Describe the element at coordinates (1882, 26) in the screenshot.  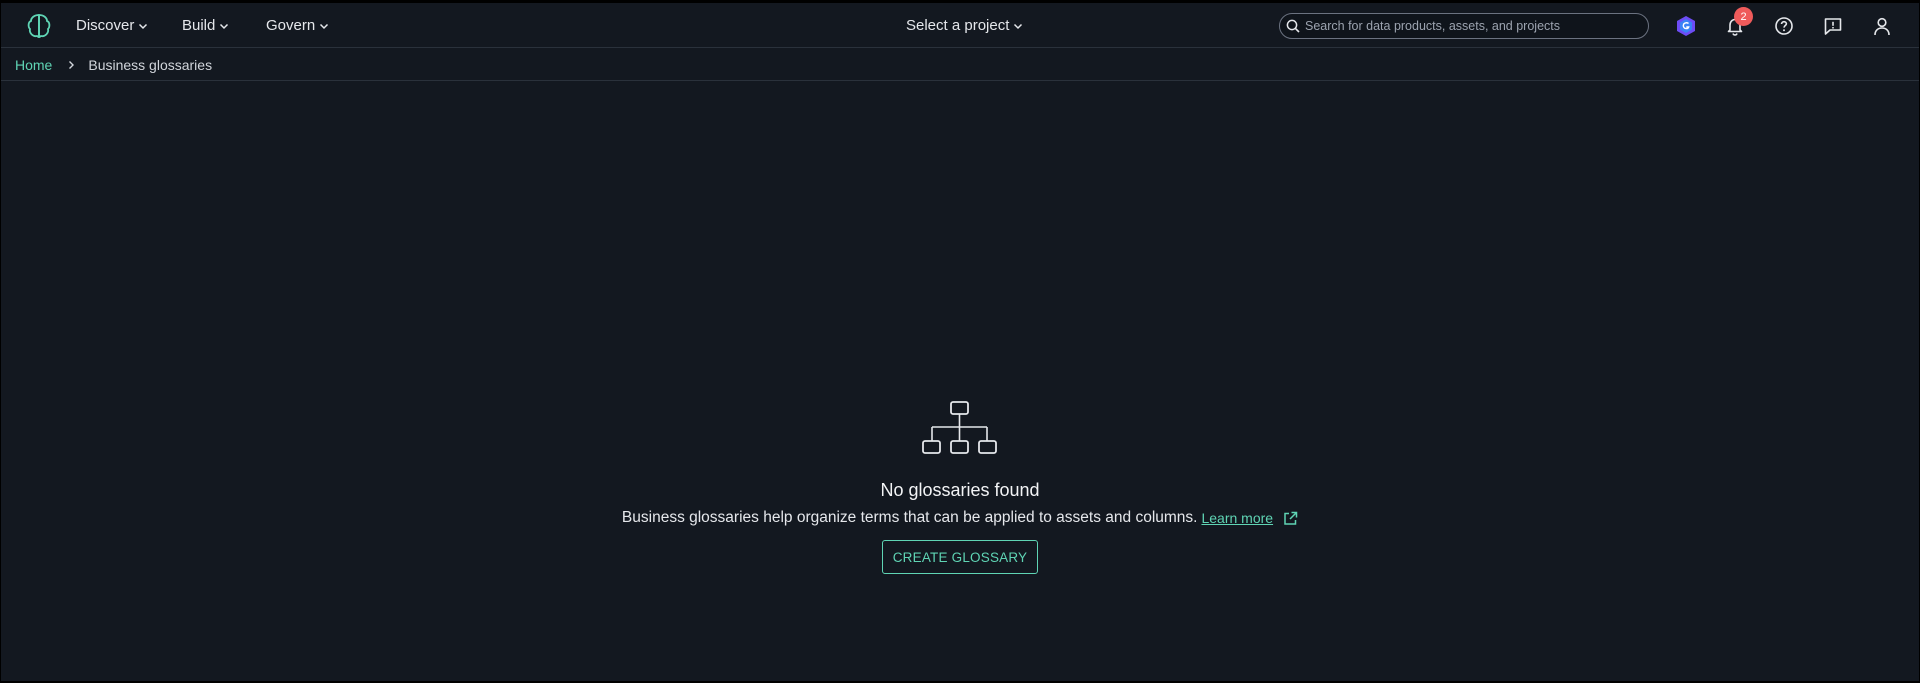
I see `user-icon` at that location.